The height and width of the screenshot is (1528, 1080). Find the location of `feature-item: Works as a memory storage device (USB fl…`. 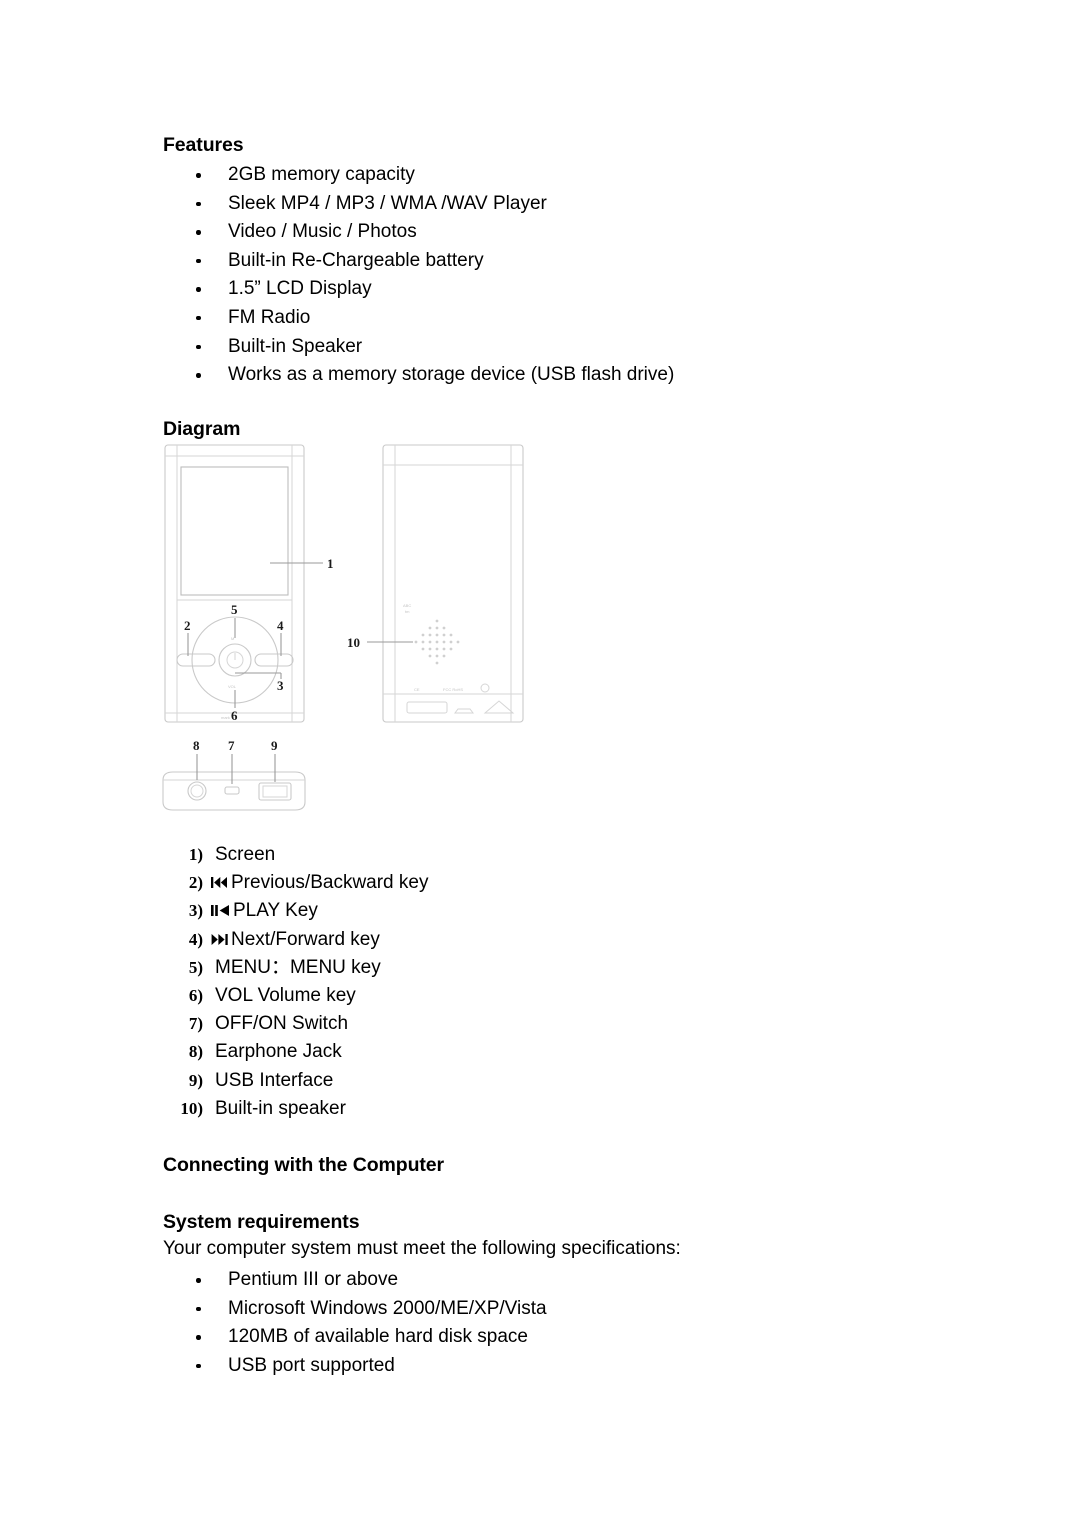

feature-item: Works as a memory storage device (USB fl… is located at coordinates (543, 375).